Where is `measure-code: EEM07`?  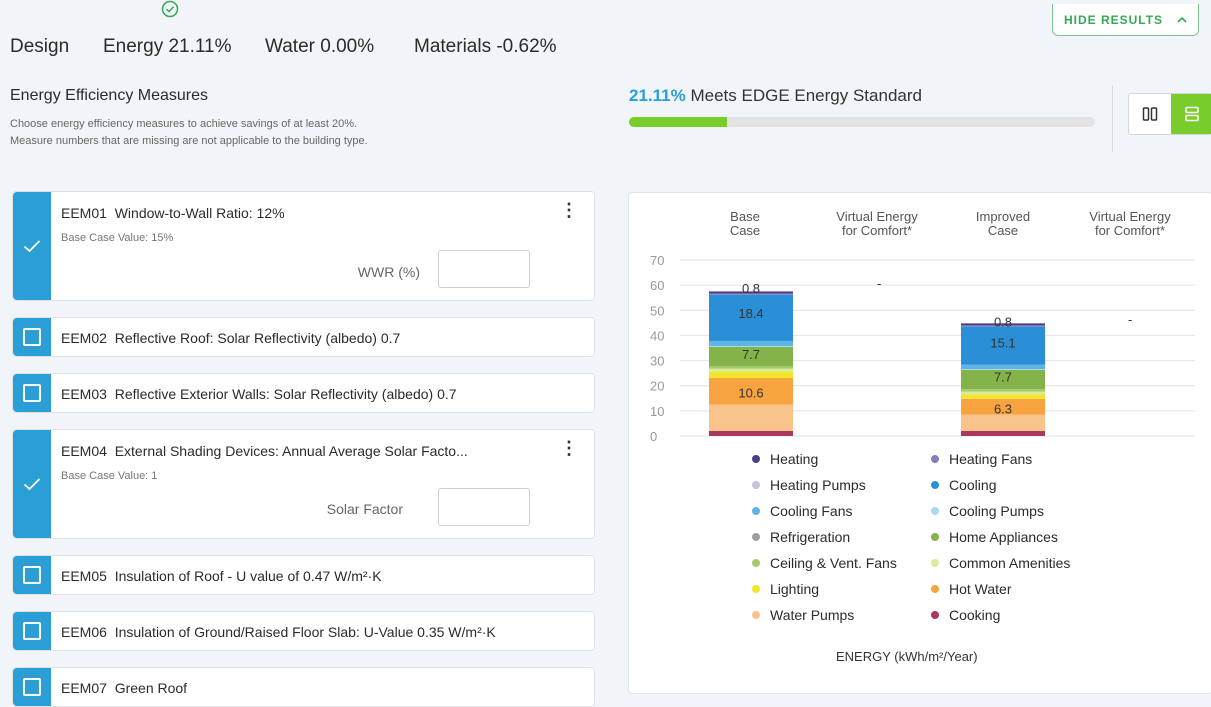
measure-code: EEM07 is located at coordinates (84, 688).